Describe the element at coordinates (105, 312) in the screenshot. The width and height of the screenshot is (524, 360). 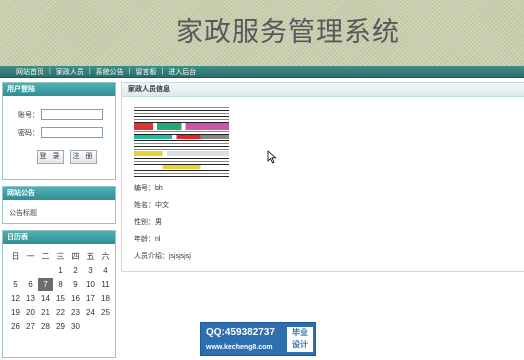
I see `calendar-day: 25` at that location.